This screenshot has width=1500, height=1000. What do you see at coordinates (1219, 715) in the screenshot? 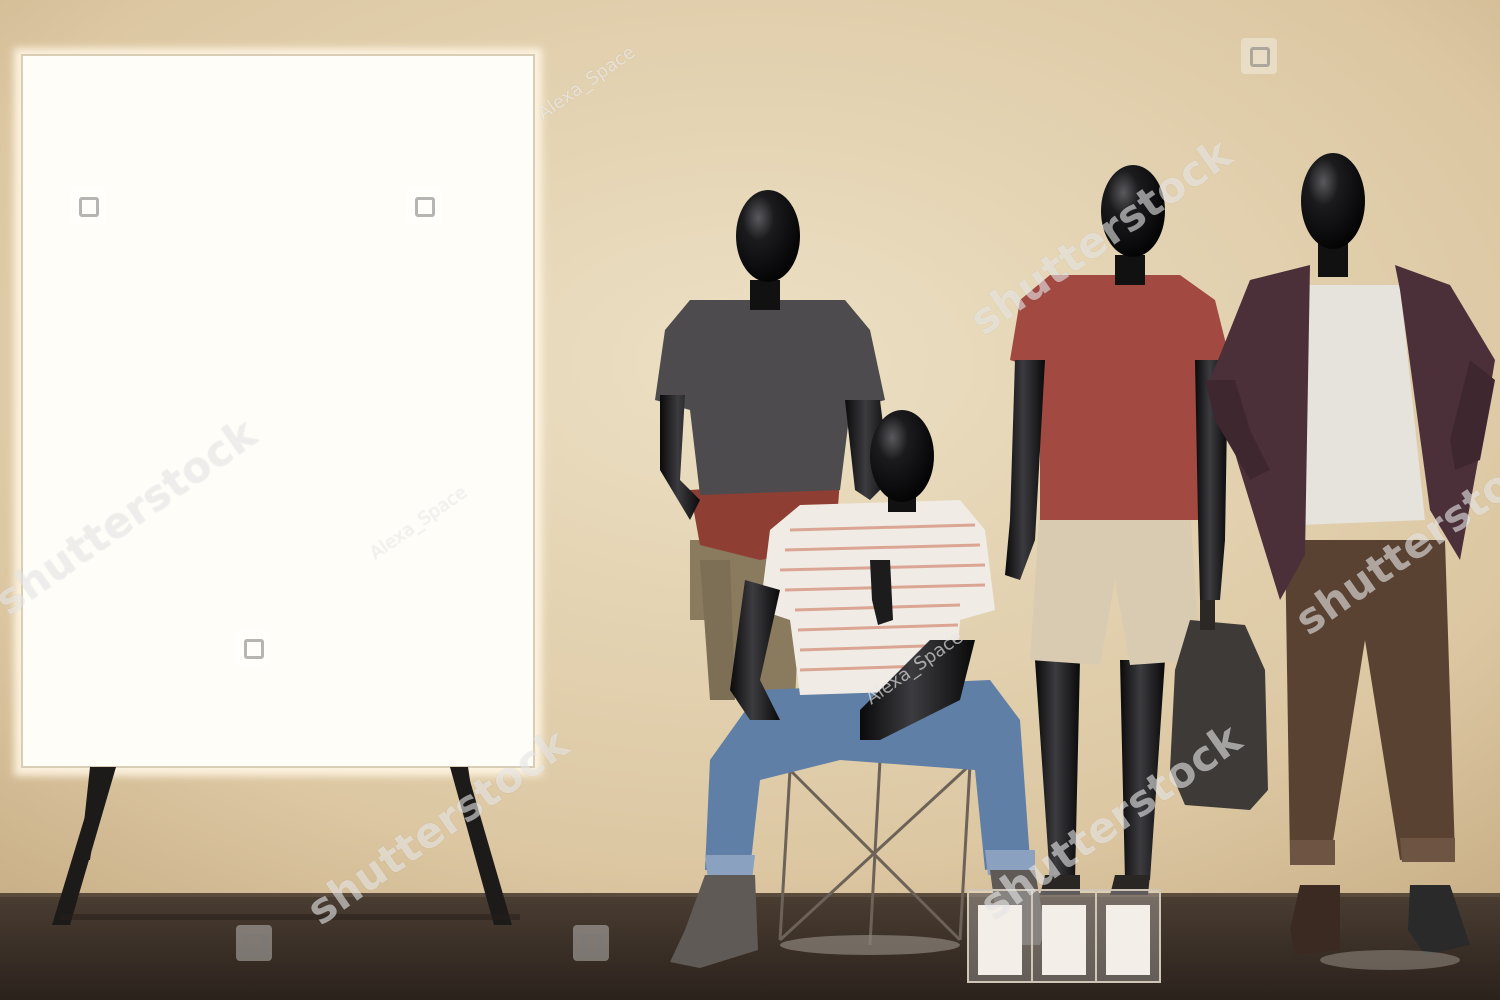
I see `backpack` at bounding box center [1219, 715].